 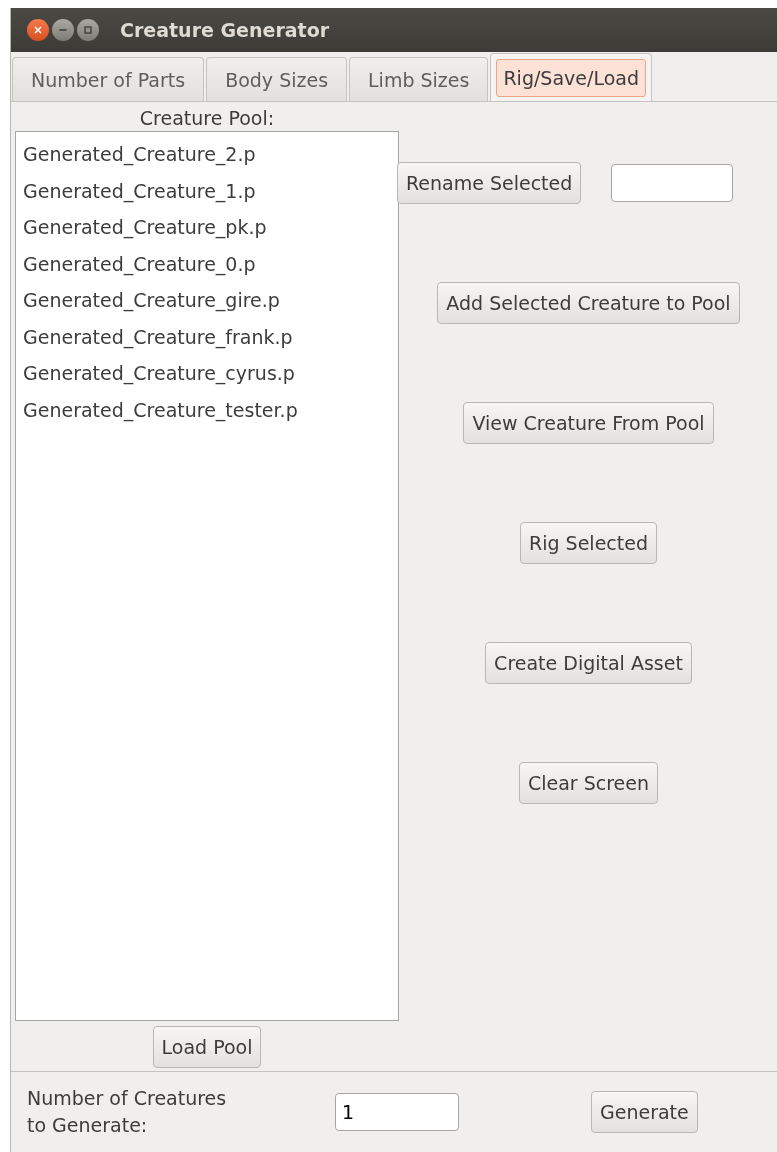 What do you see at coordinates (207, 373) in the screenshot?
I see `list-item: Generated_Creature_cyrus.p` at bounding box center [207, 373].